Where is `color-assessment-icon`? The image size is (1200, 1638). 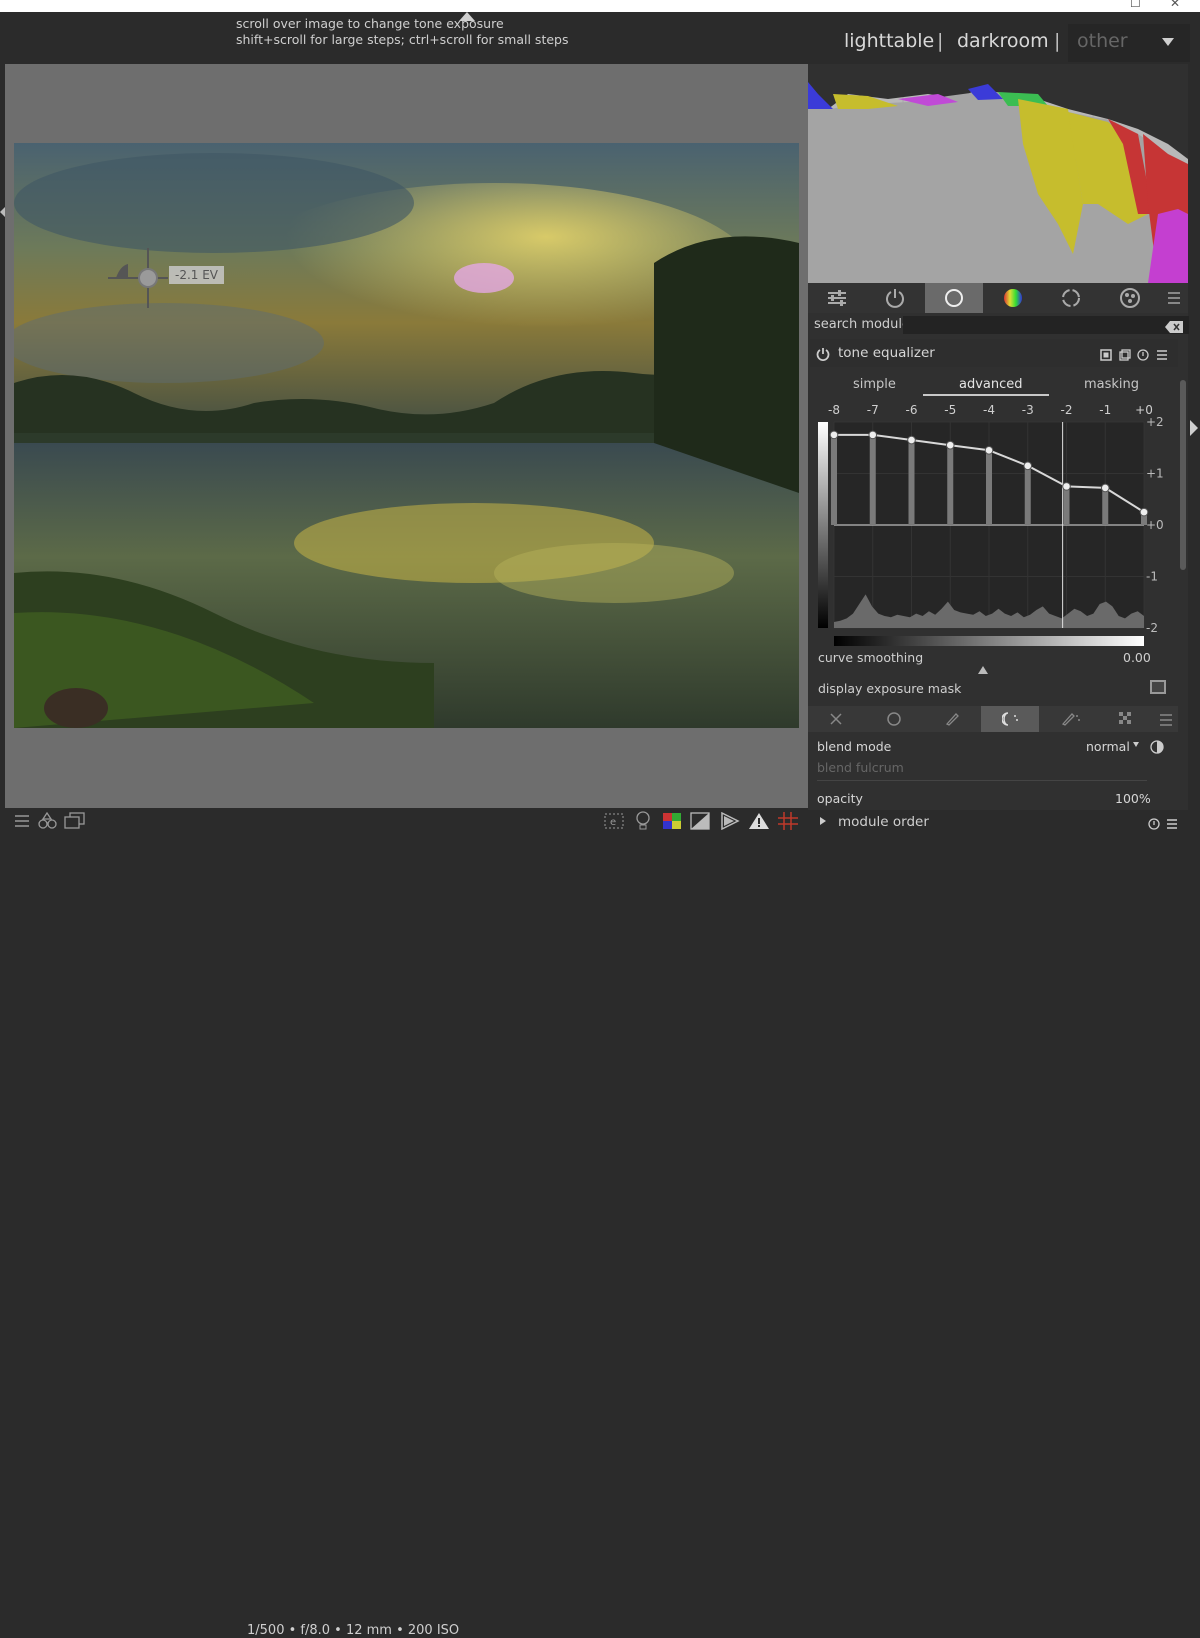 color-assessment-icon is located at coordinates (672, 823).